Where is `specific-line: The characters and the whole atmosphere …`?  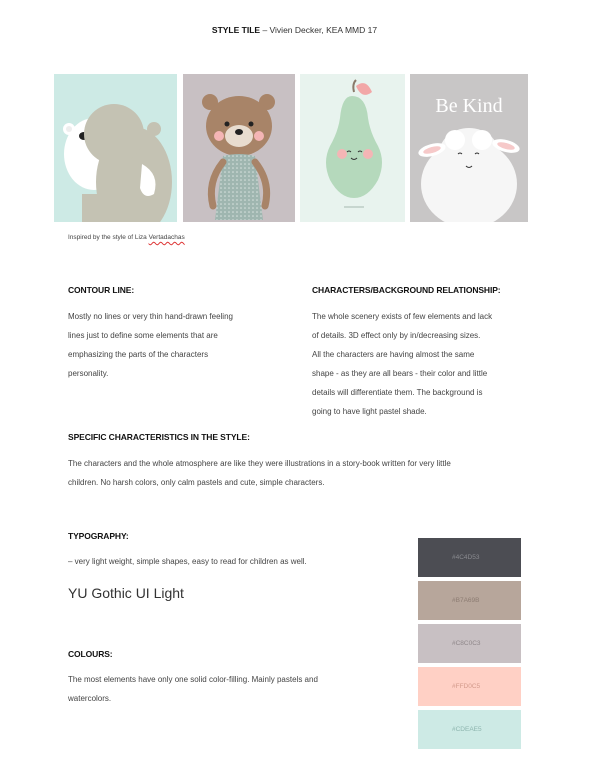
specific-line: The characters and the whole atmosphere … is located at coordinates (259, 463).